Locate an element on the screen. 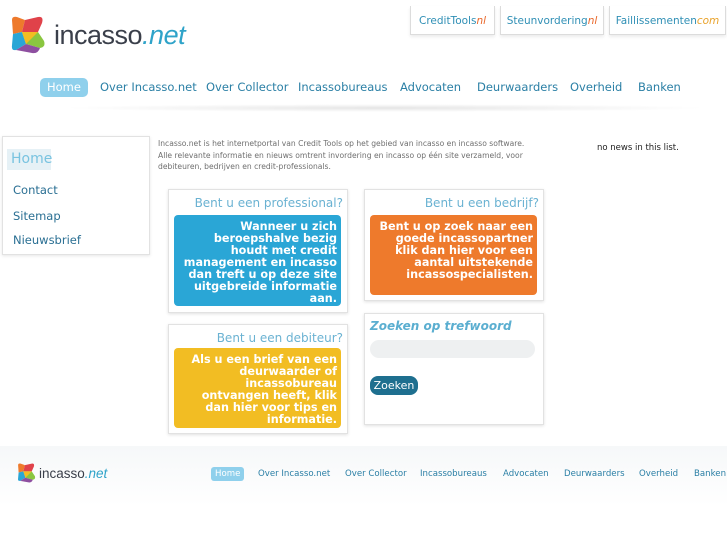 This screenshot has height=545, width=727. sidebar-item-home: Home is located at coordinates (29, 159).